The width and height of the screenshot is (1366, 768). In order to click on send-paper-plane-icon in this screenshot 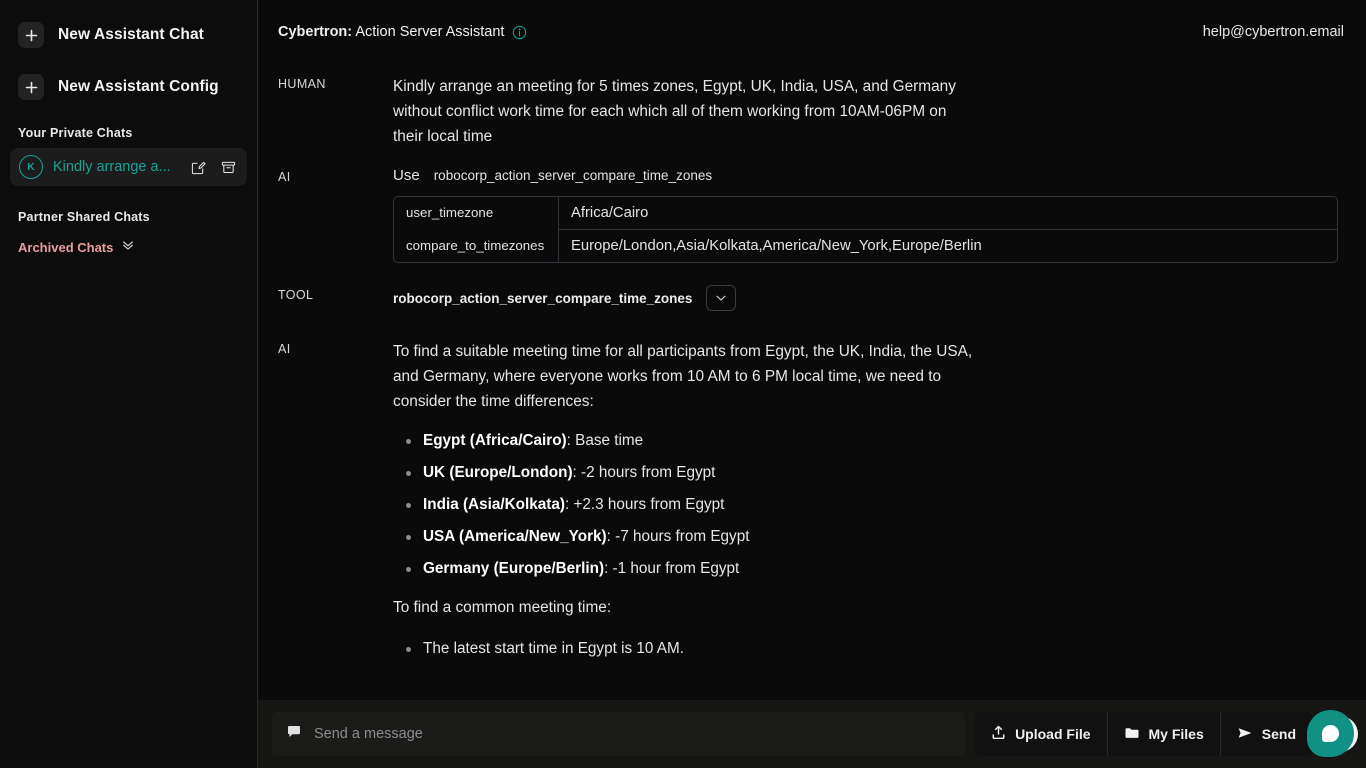, I will do `click(1245, 734)`.